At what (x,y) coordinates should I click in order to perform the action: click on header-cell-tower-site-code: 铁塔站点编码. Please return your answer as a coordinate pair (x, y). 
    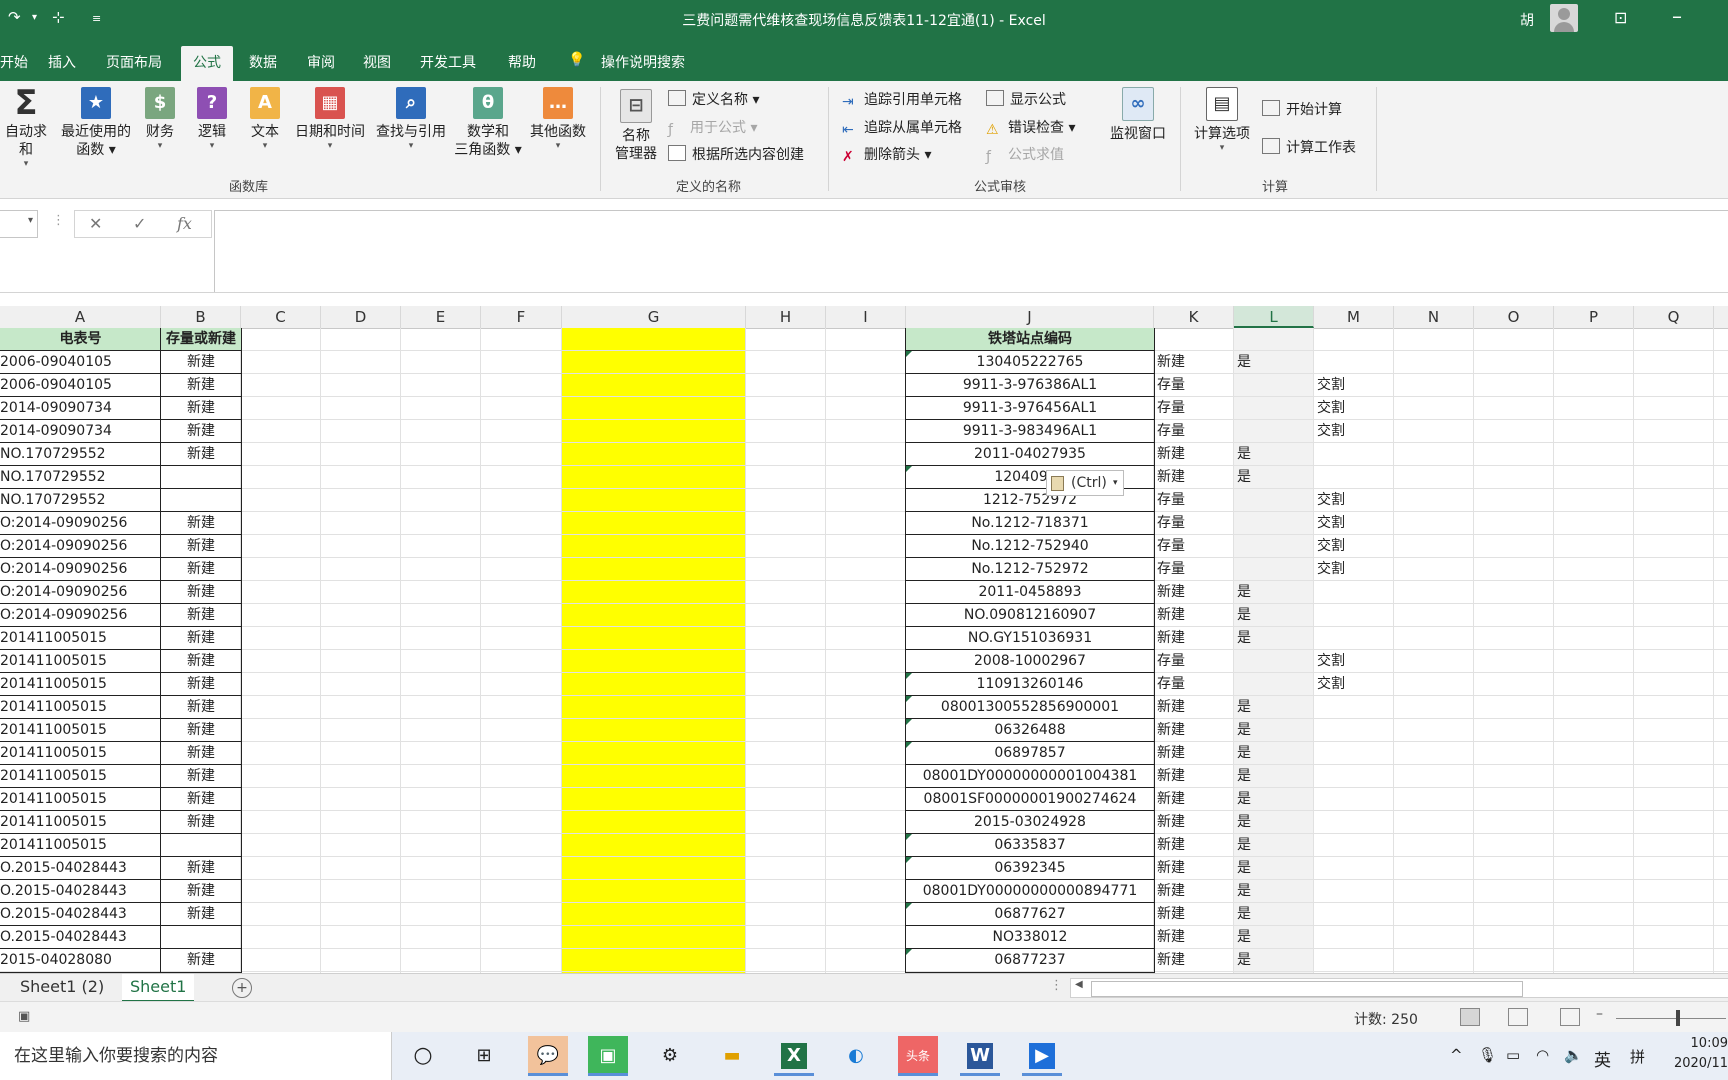
    Looking at the image, I should click on (1030, 339).